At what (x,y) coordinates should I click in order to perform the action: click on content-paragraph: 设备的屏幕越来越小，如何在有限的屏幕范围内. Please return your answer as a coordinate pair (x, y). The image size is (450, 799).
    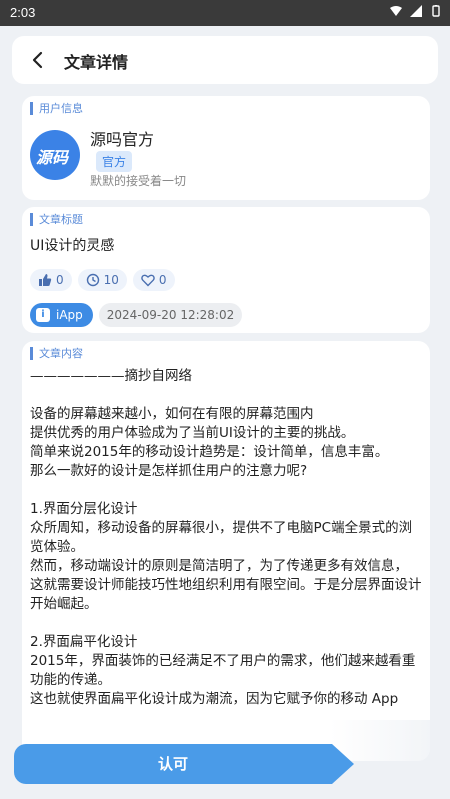
    Looking at the image, I should click on (172, 414).